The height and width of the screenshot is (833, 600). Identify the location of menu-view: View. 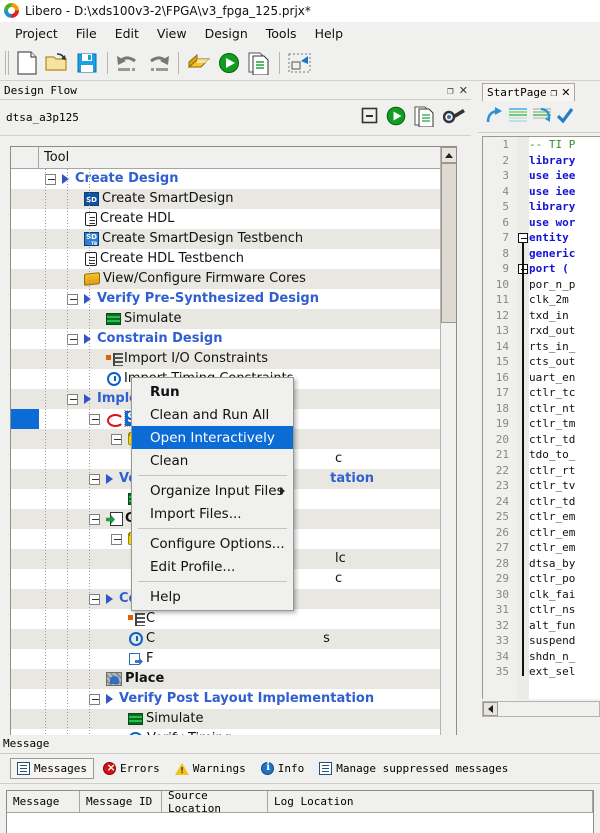
(172, 33).